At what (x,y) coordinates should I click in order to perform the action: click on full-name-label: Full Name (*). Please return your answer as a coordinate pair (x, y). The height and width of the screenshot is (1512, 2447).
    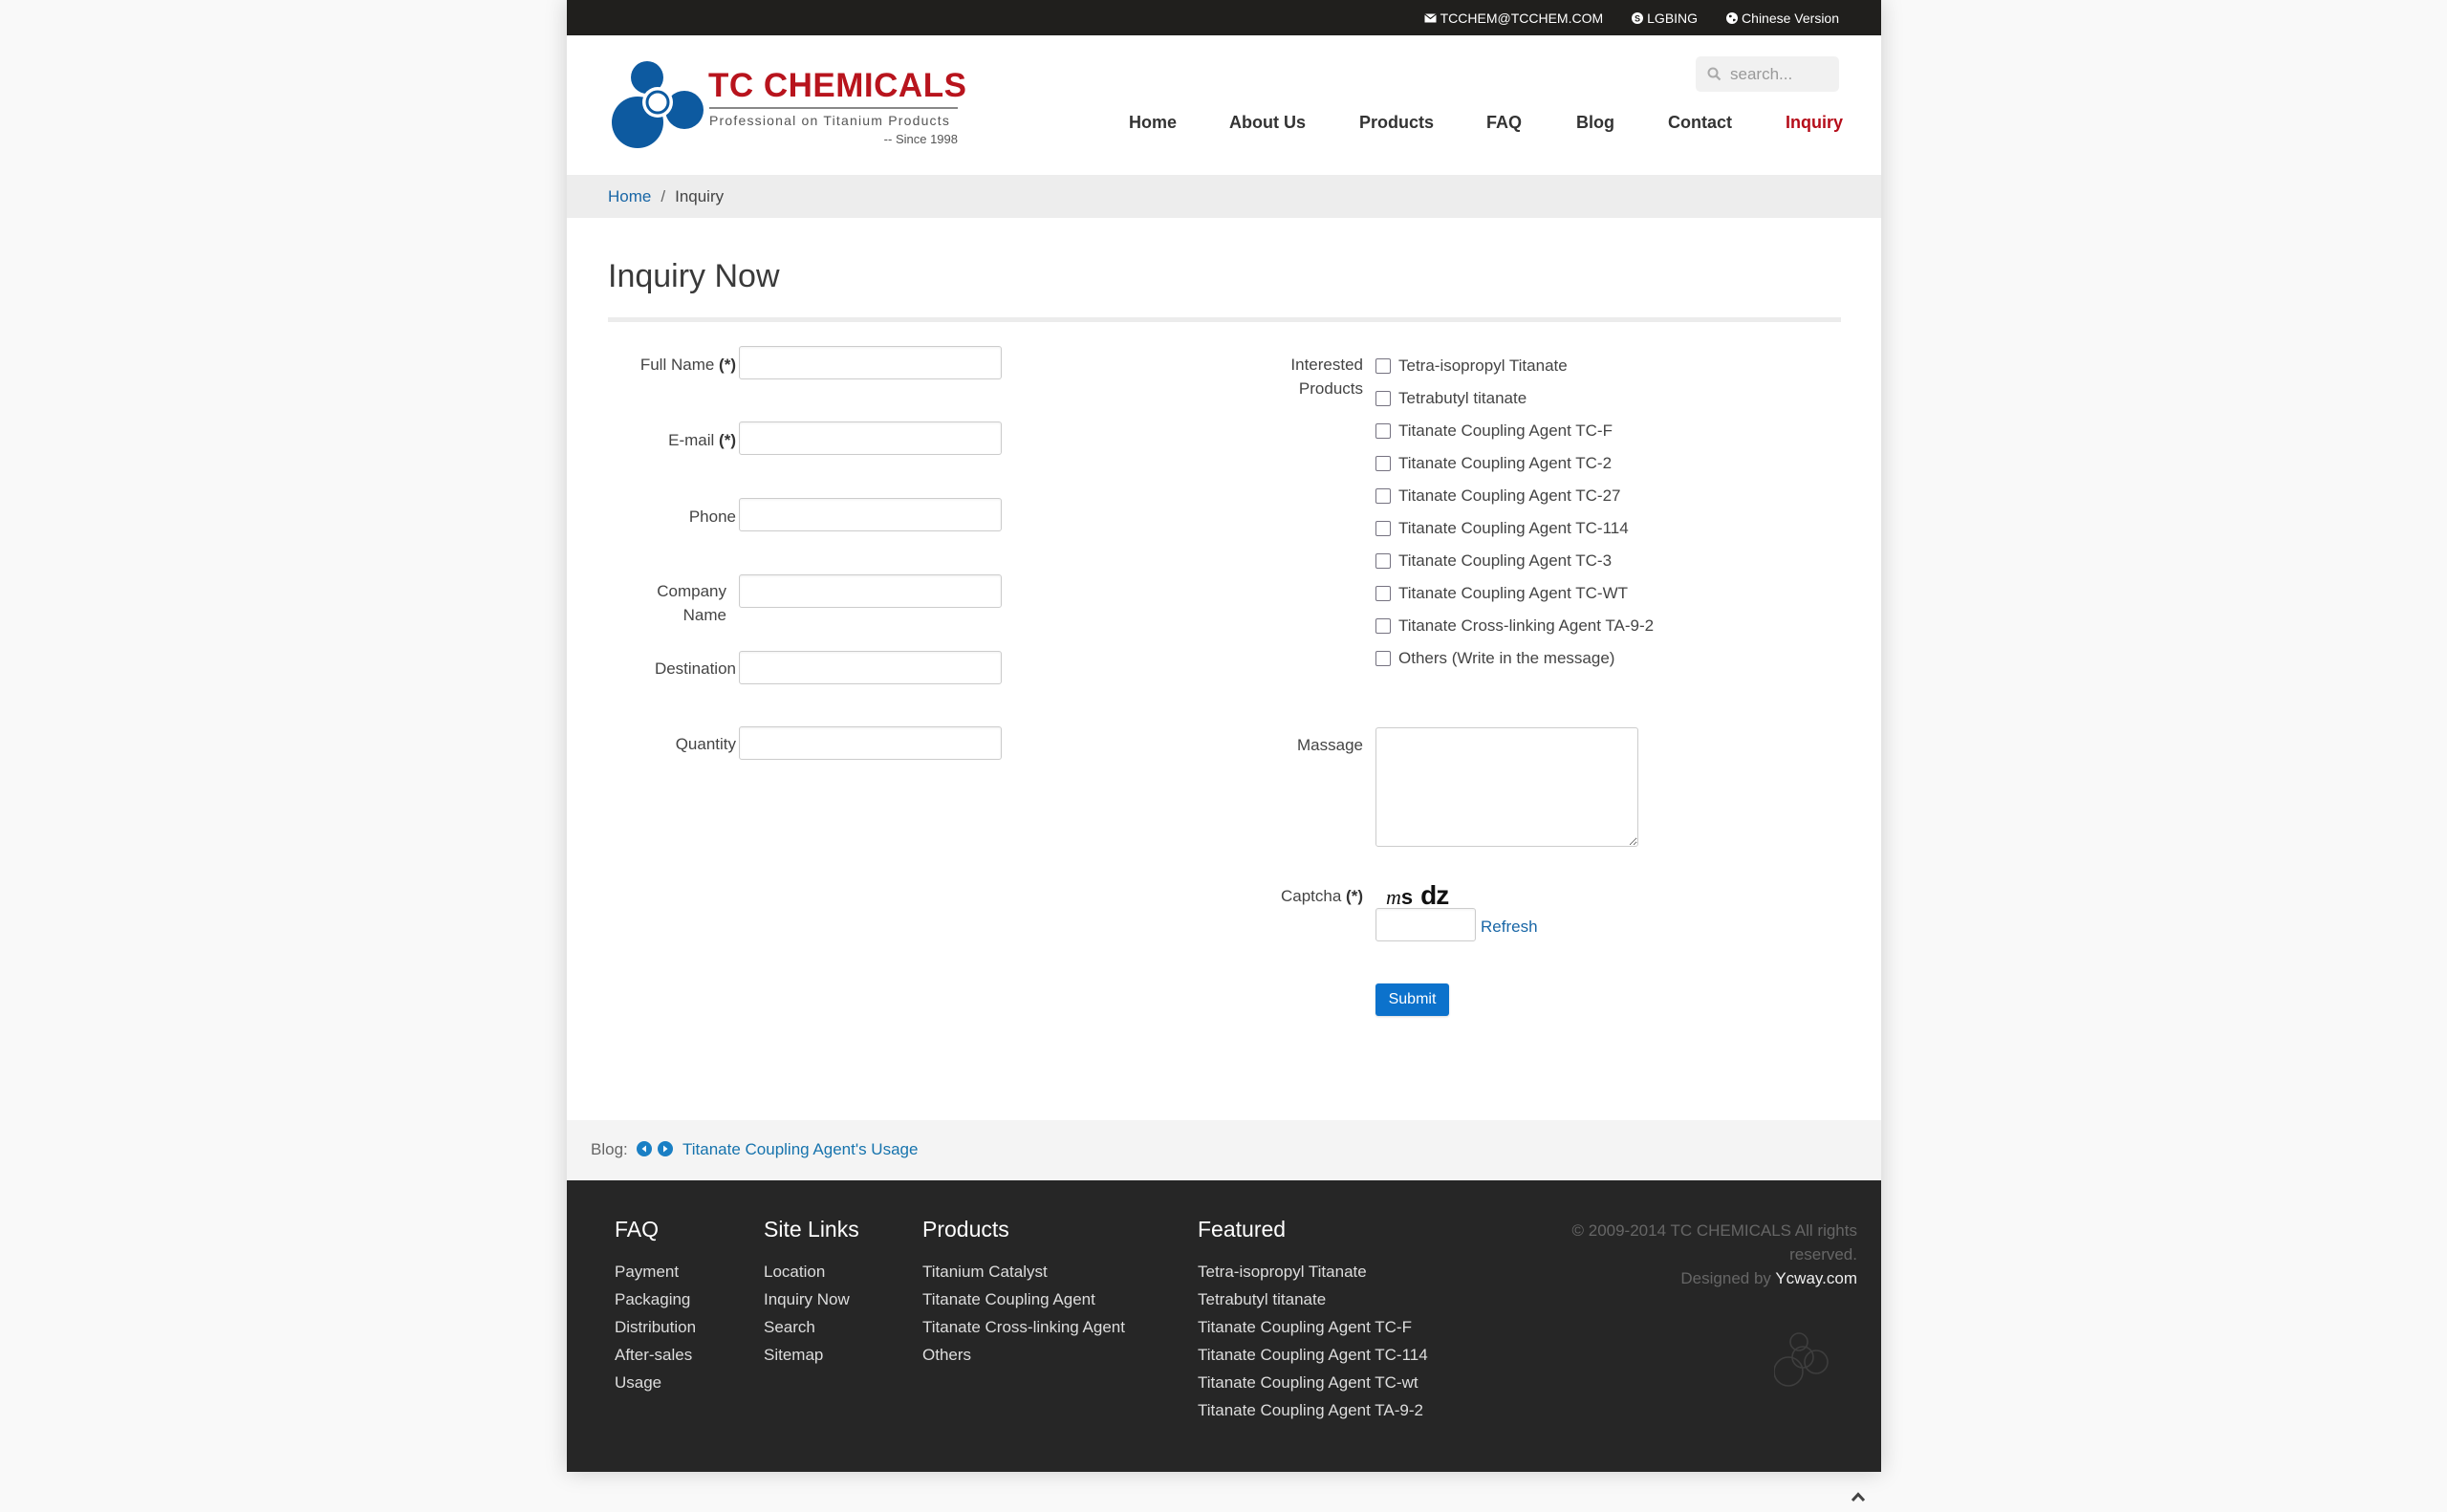
    Looking at the image, I should click on (664, 365).